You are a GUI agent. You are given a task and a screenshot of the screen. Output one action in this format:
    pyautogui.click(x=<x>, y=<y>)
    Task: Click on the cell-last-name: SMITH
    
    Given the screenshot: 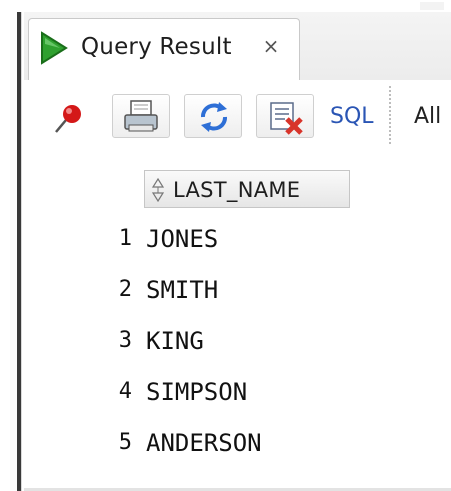 What is the action you would take?
    pyautogui.click(x=182, y=290)
    